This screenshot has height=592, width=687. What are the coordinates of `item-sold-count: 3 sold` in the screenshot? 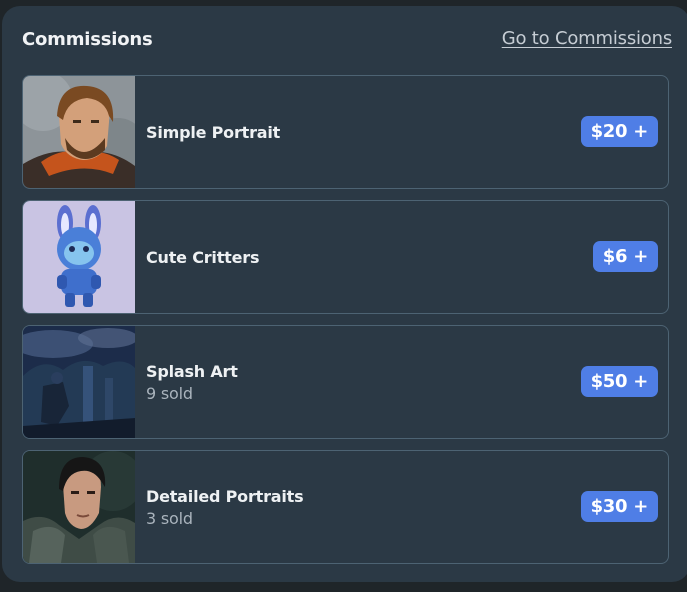 It's located at (169, 518).